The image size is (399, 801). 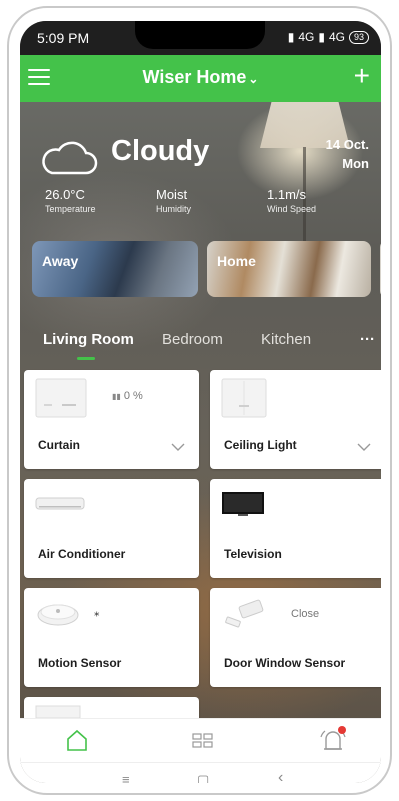 I want to click on system-back-button: ‹, so click(x=280, y=776).